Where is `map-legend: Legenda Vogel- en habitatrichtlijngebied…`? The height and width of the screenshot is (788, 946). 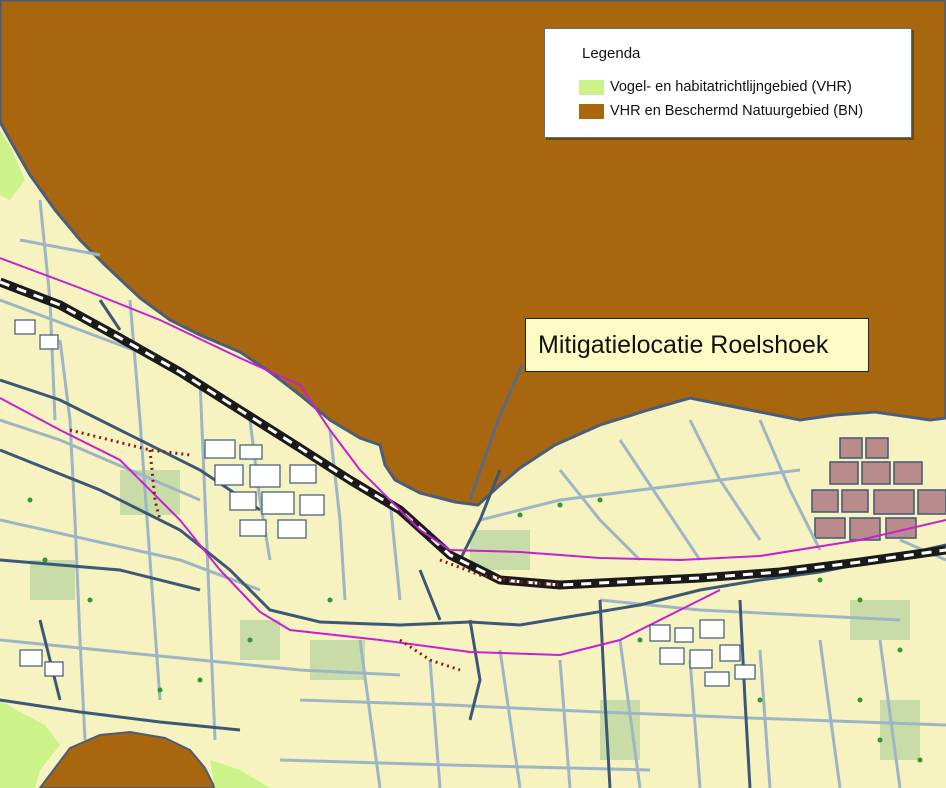 map-legend: Legenda Vogel- en habitatrichtlijngebied… is located at coordinates (728, 83).